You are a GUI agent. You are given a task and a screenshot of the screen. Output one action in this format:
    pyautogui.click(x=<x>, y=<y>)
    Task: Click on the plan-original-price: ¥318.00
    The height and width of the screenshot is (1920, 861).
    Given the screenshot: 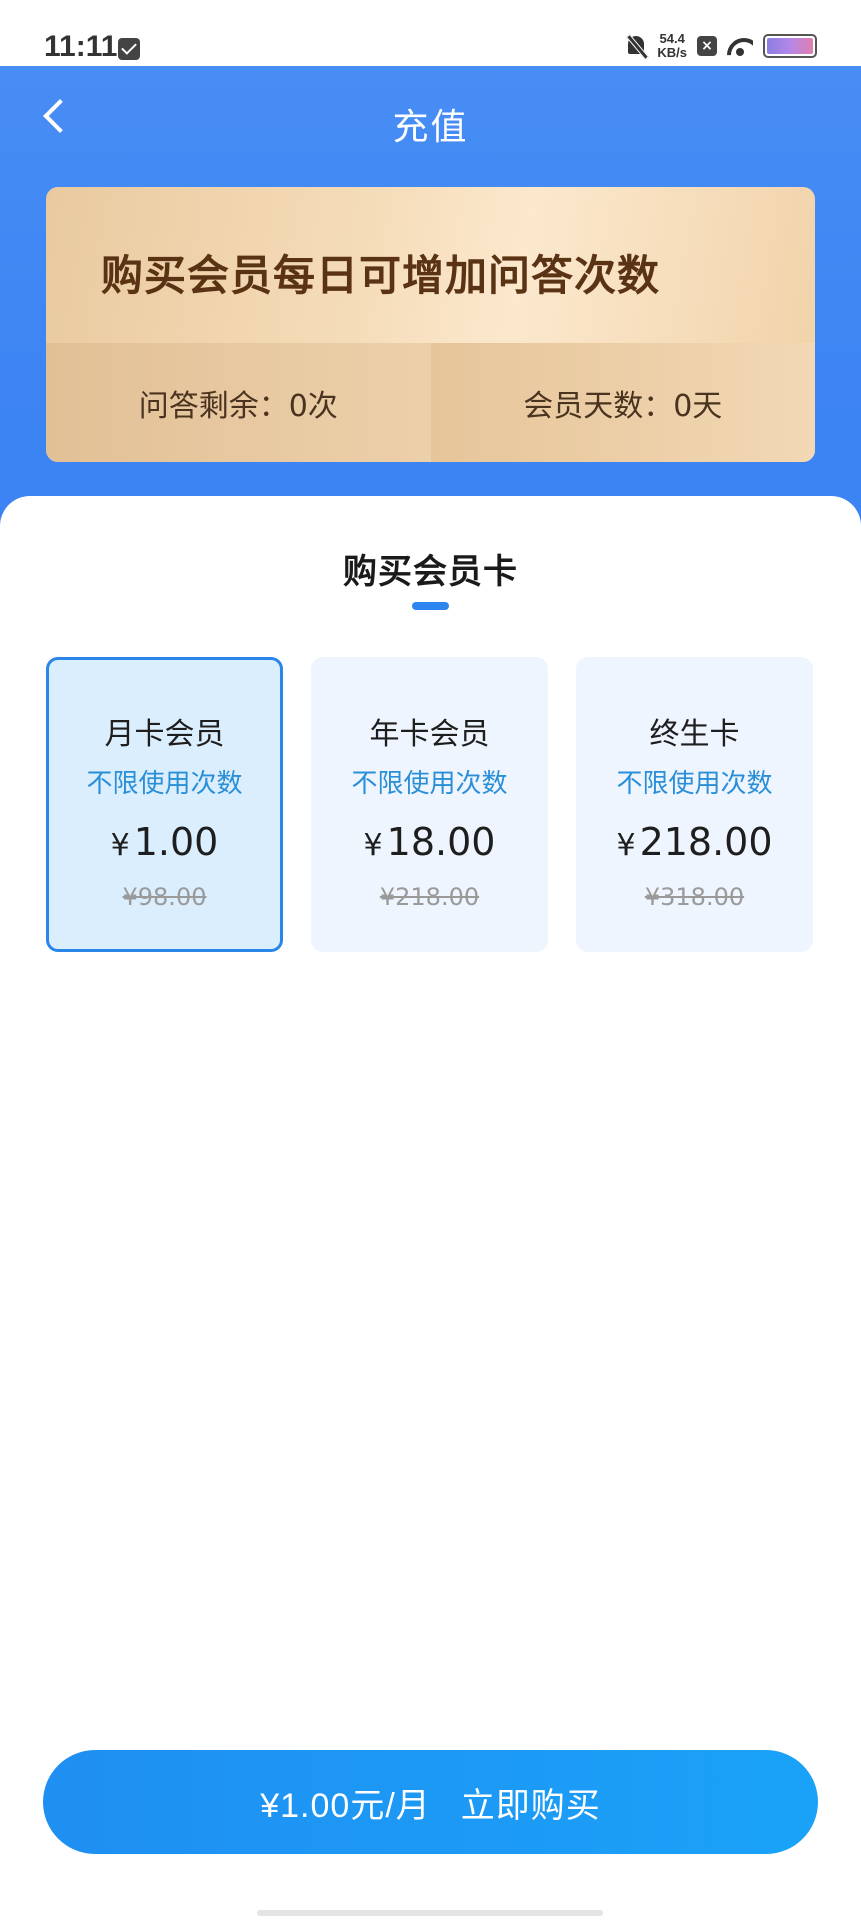 What is the action you would take?
    pyautogui.click(x=694, y=897)
    